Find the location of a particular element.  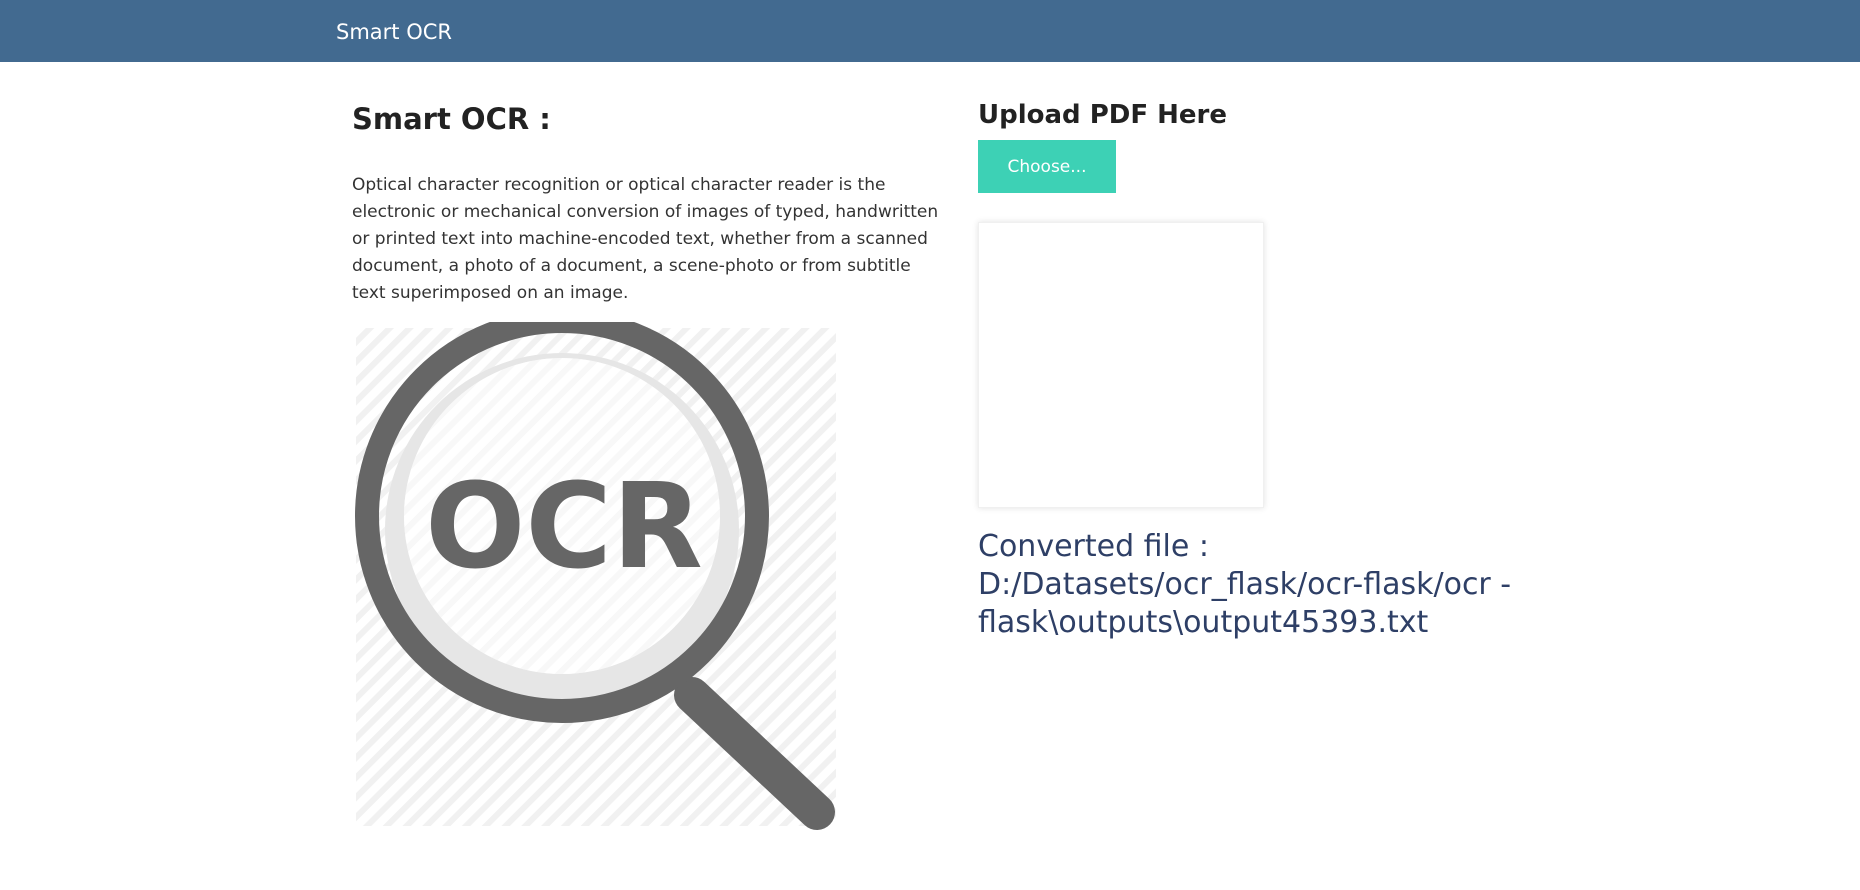

navbar-brand: Smart OCR is located at coordinates (394, 32).